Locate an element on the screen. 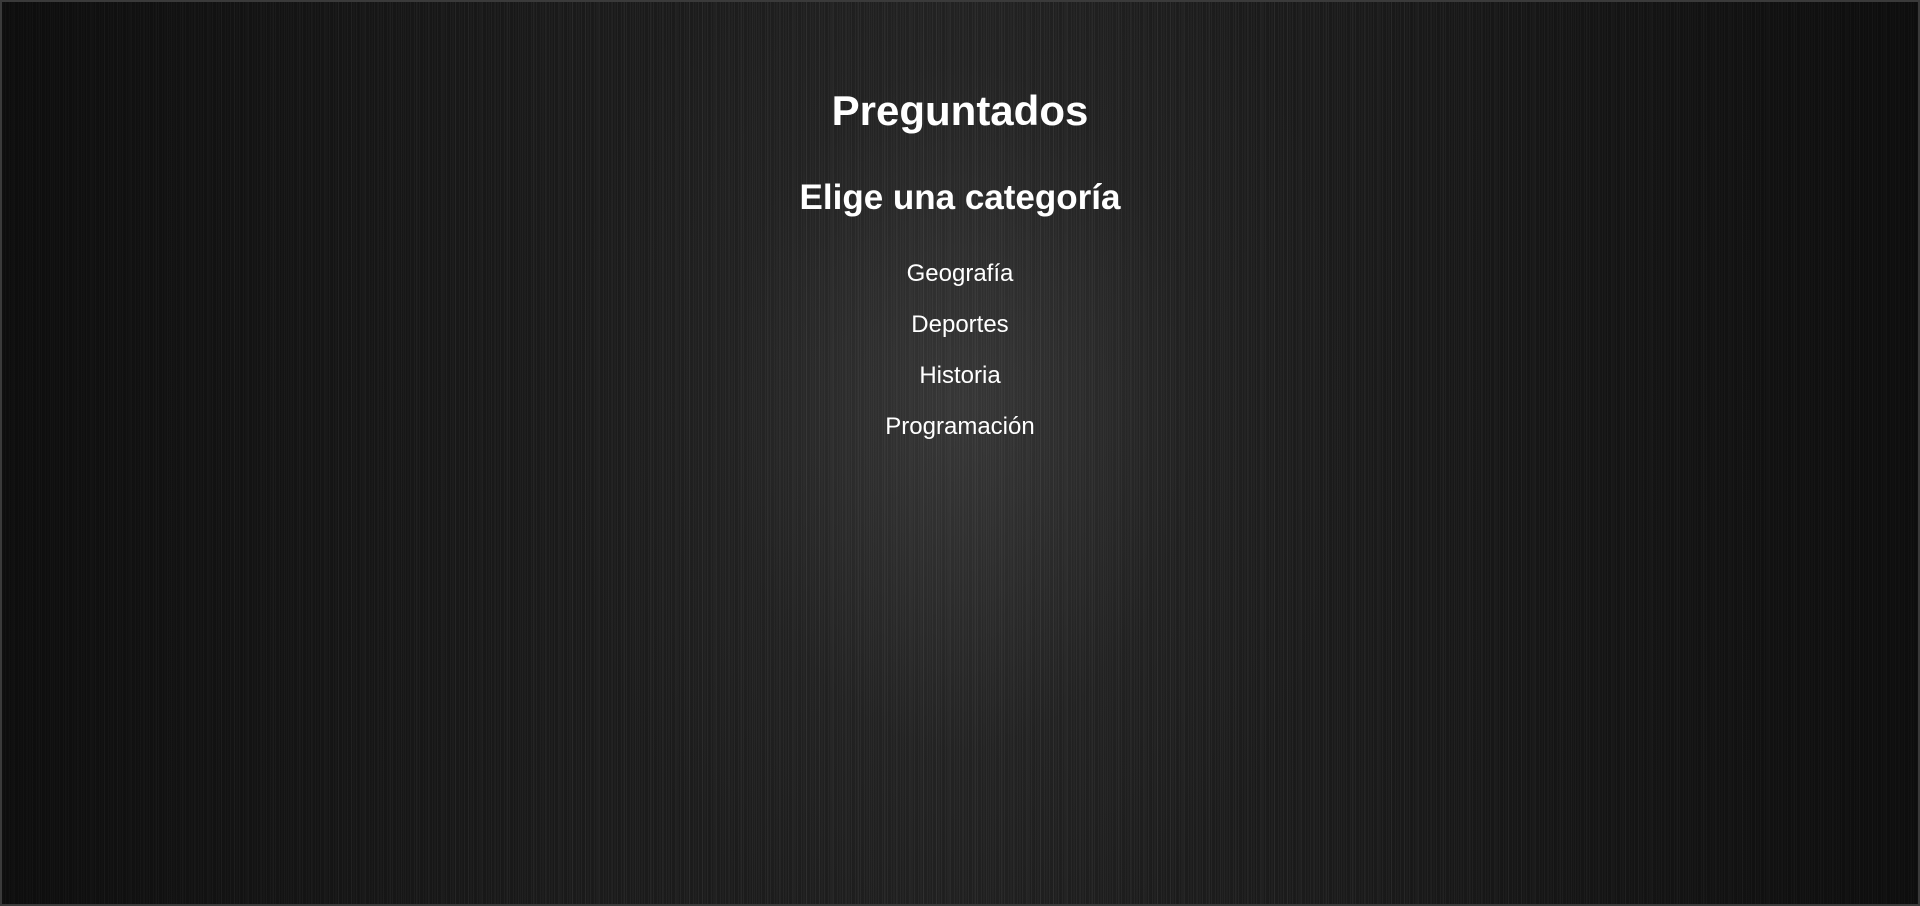 This screenshot has width=1920, height=906. list-item: Deportes is located at coordinates (960, 332).